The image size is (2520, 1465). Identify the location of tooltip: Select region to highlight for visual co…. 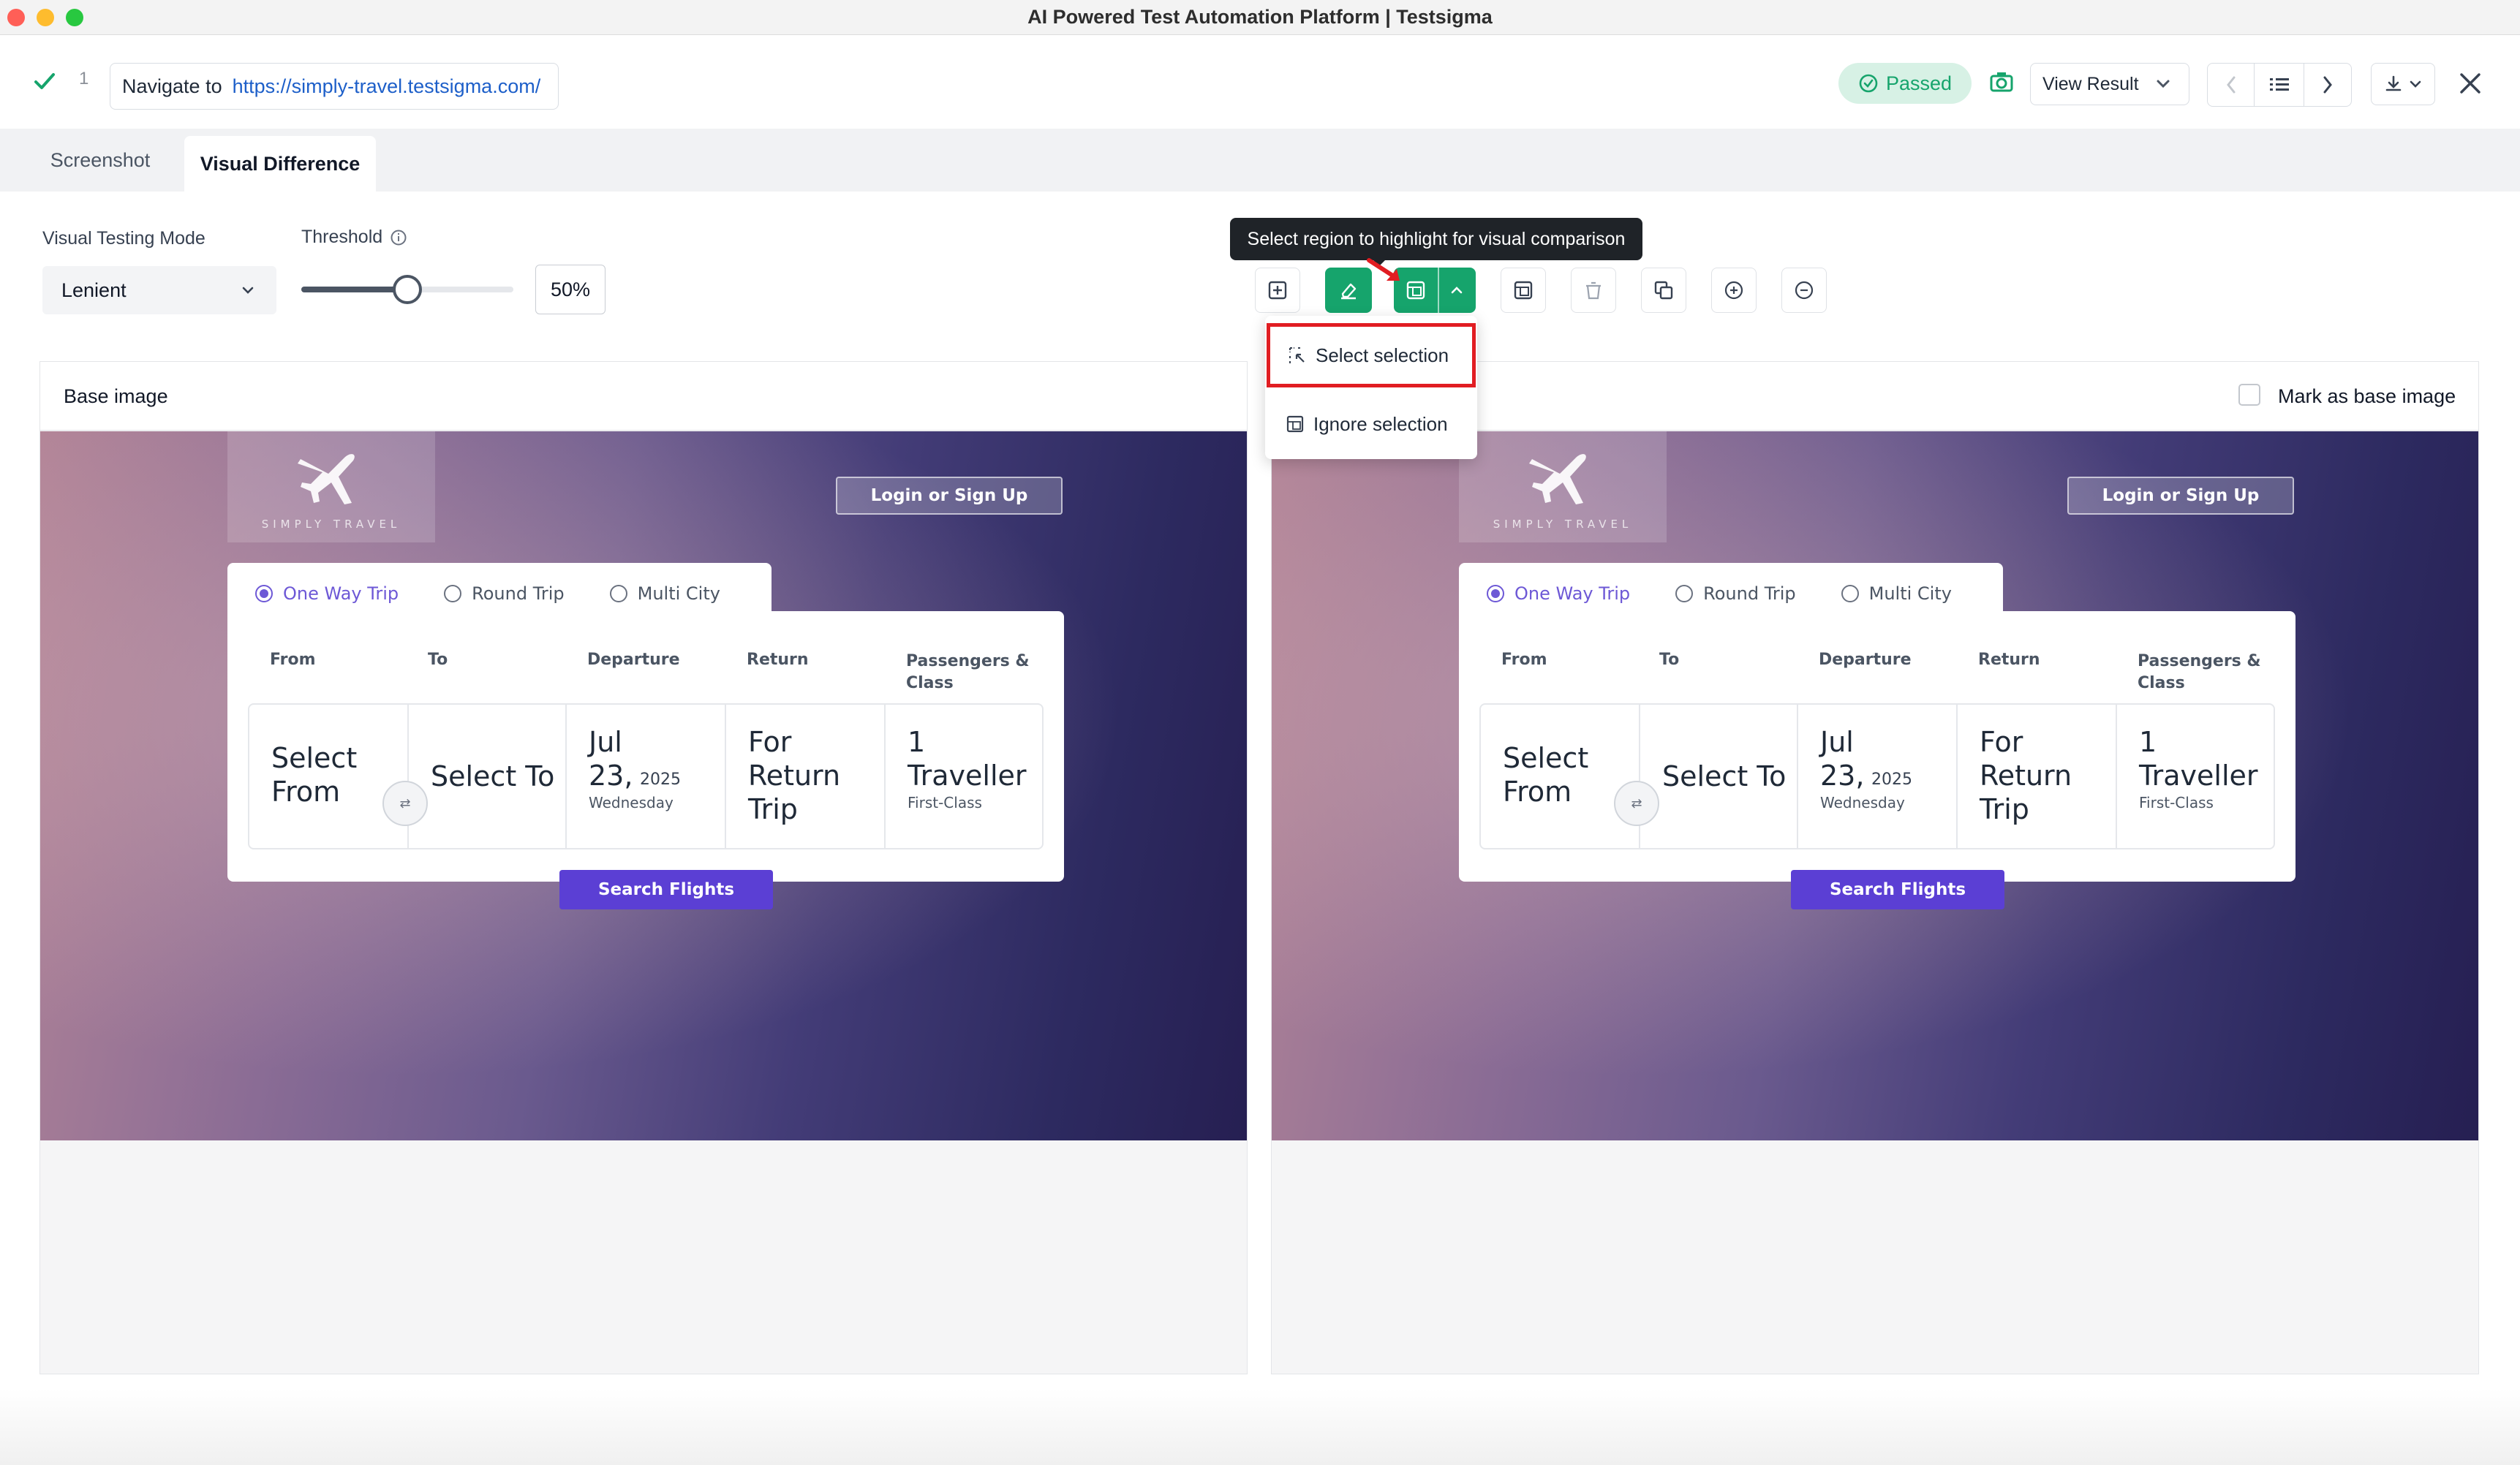
(1436, 239).